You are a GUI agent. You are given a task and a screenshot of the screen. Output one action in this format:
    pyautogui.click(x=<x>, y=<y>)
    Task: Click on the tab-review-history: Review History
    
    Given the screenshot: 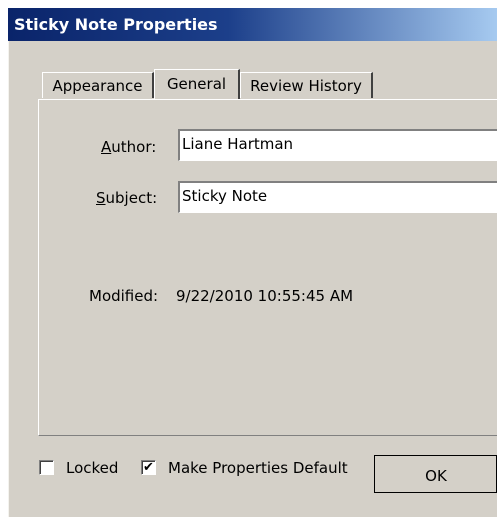 What is the action you would take?
    pyautogui.click(x=306, y=85)
    